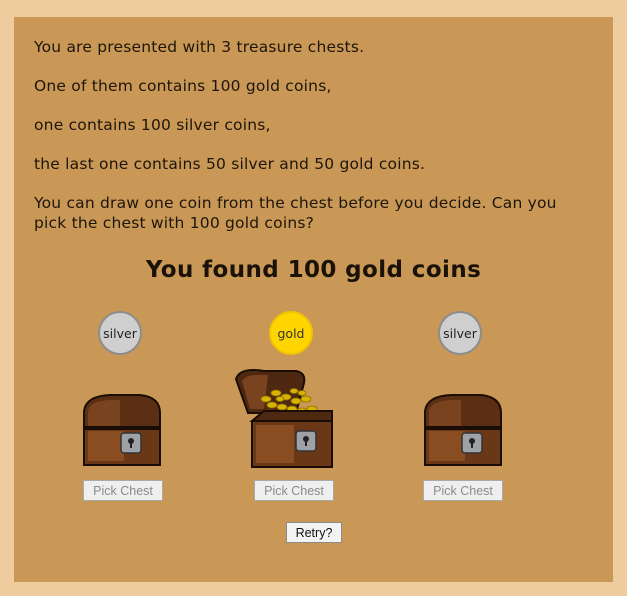 The width and height of the screenshot is (627, 596). What do you see at coordinates (120, 333) in the screenshot?
I see `chest-1-coin: silver` at bounding box center [120, 333].